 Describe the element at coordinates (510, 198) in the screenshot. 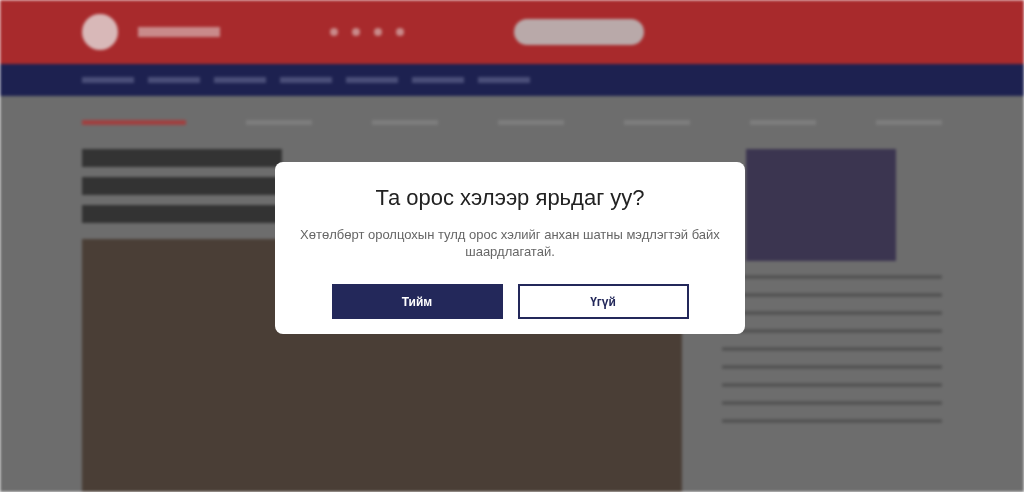

I see `dialog-title: Та орос хэлээр ярьдаг уу?` at that location.